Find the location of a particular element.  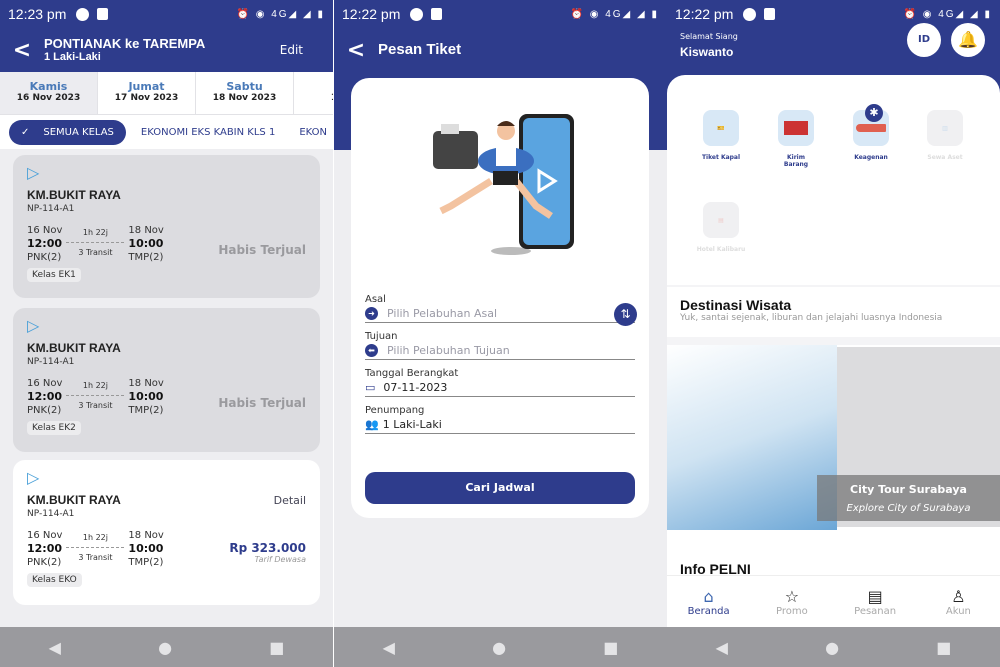

transit-count: 3 Transit is located at coordinates (95, 557).